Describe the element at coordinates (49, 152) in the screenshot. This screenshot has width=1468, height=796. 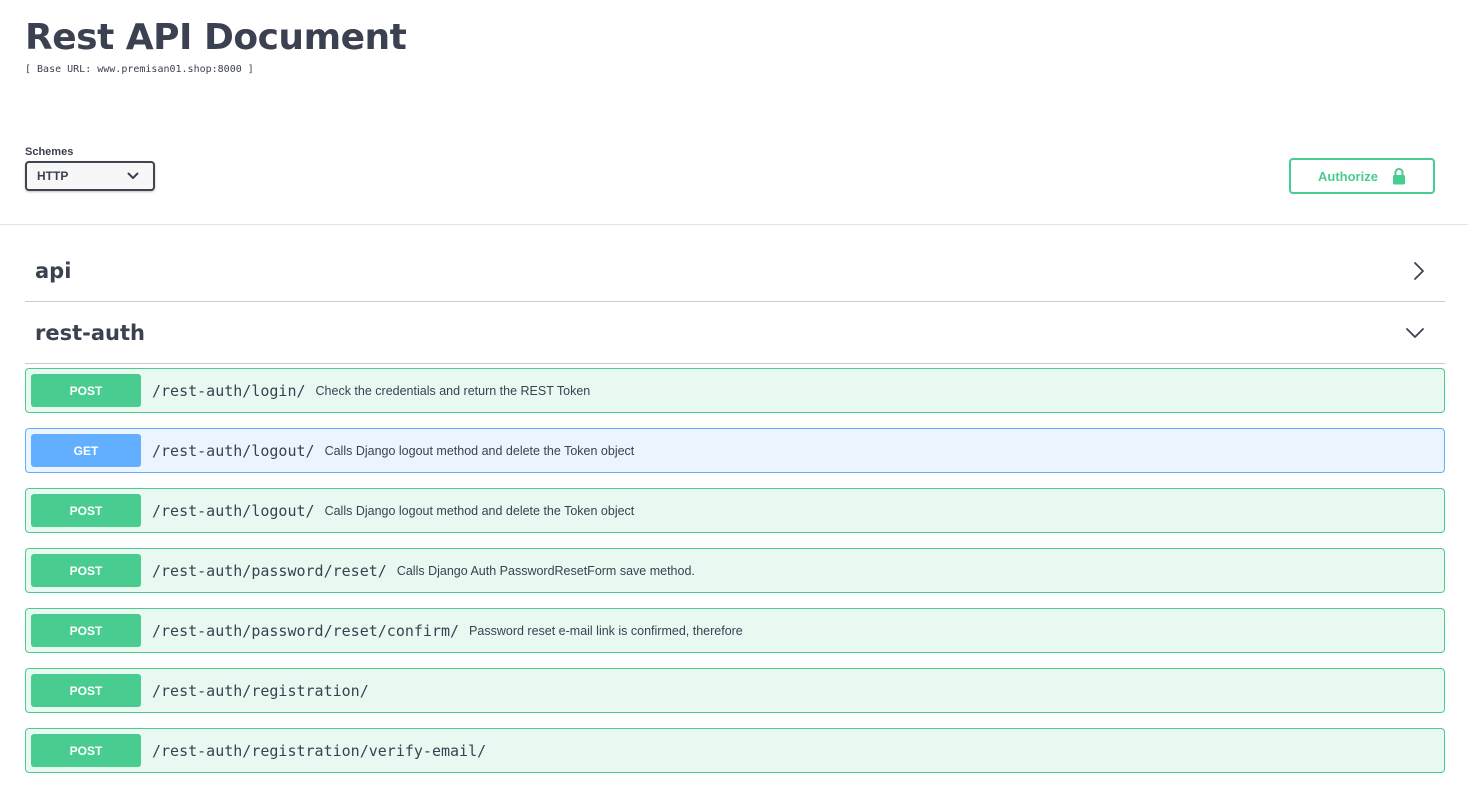
I see `schemes-label: Schemes` at that location.